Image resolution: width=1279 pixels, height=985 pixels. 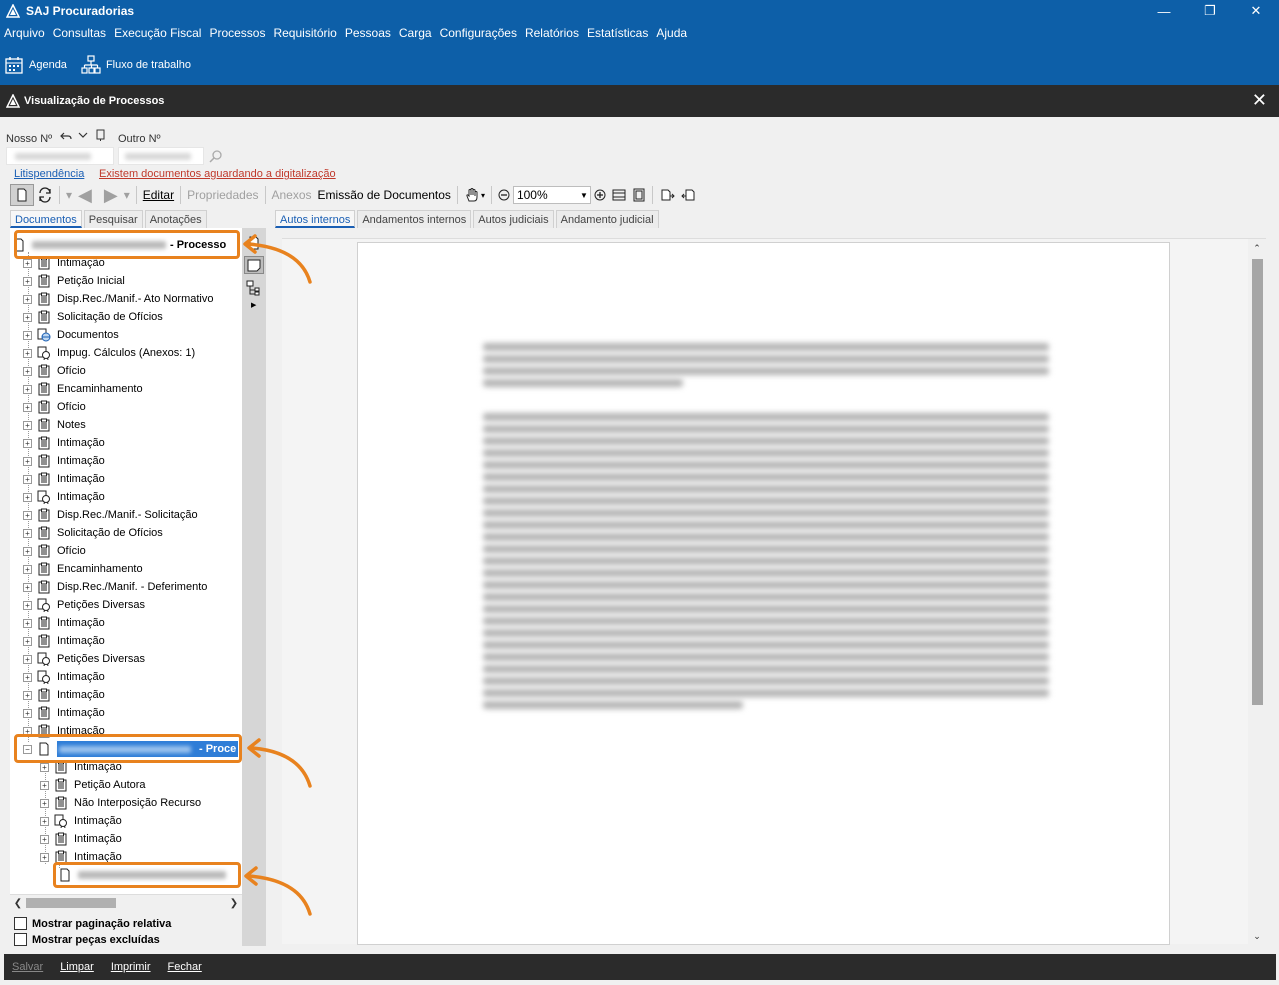 What do you see at coordinates (27, 967) in the screenshot?
I see `salvar-button: Salvar` at bounding box center [27, 967].